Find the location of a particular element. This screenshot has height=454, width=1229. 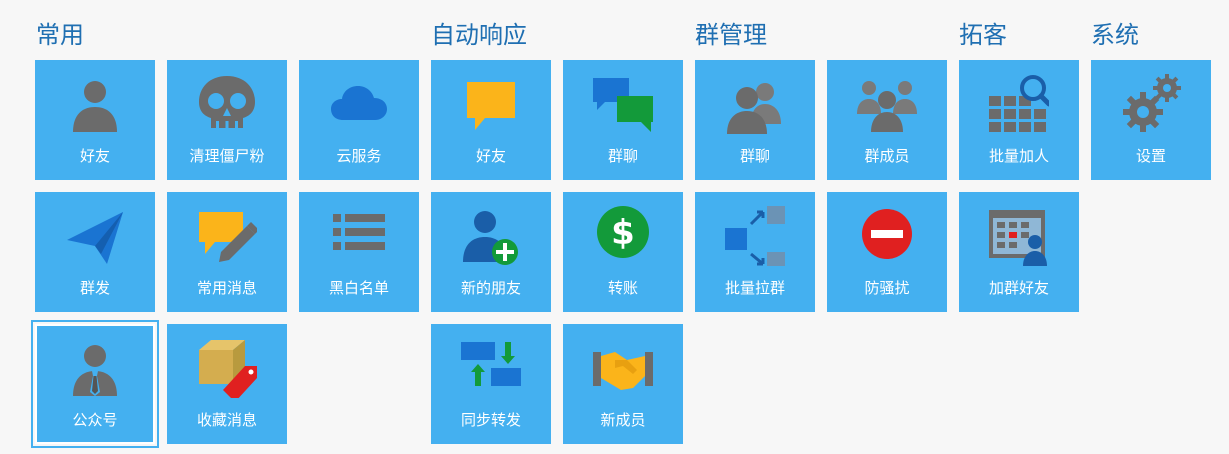

tile-label: 公众号 is located at coordinates (95, 420).